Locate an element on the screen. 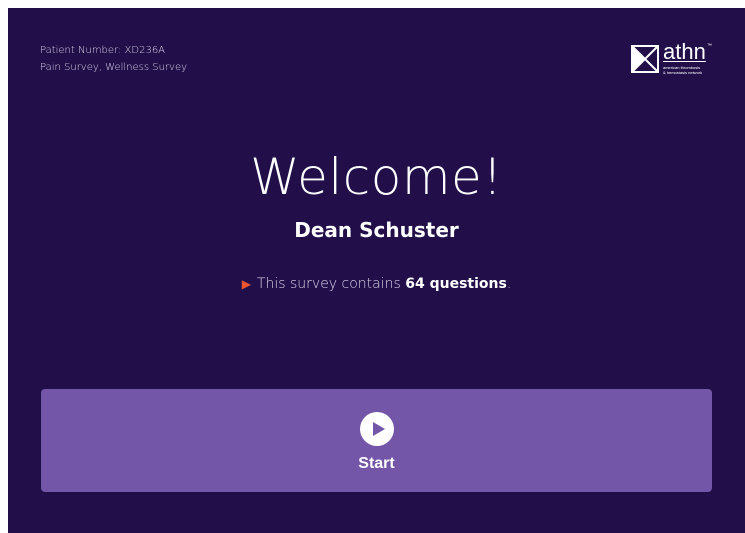  logo-trademark: ™ is located at coordinates (709, 46).